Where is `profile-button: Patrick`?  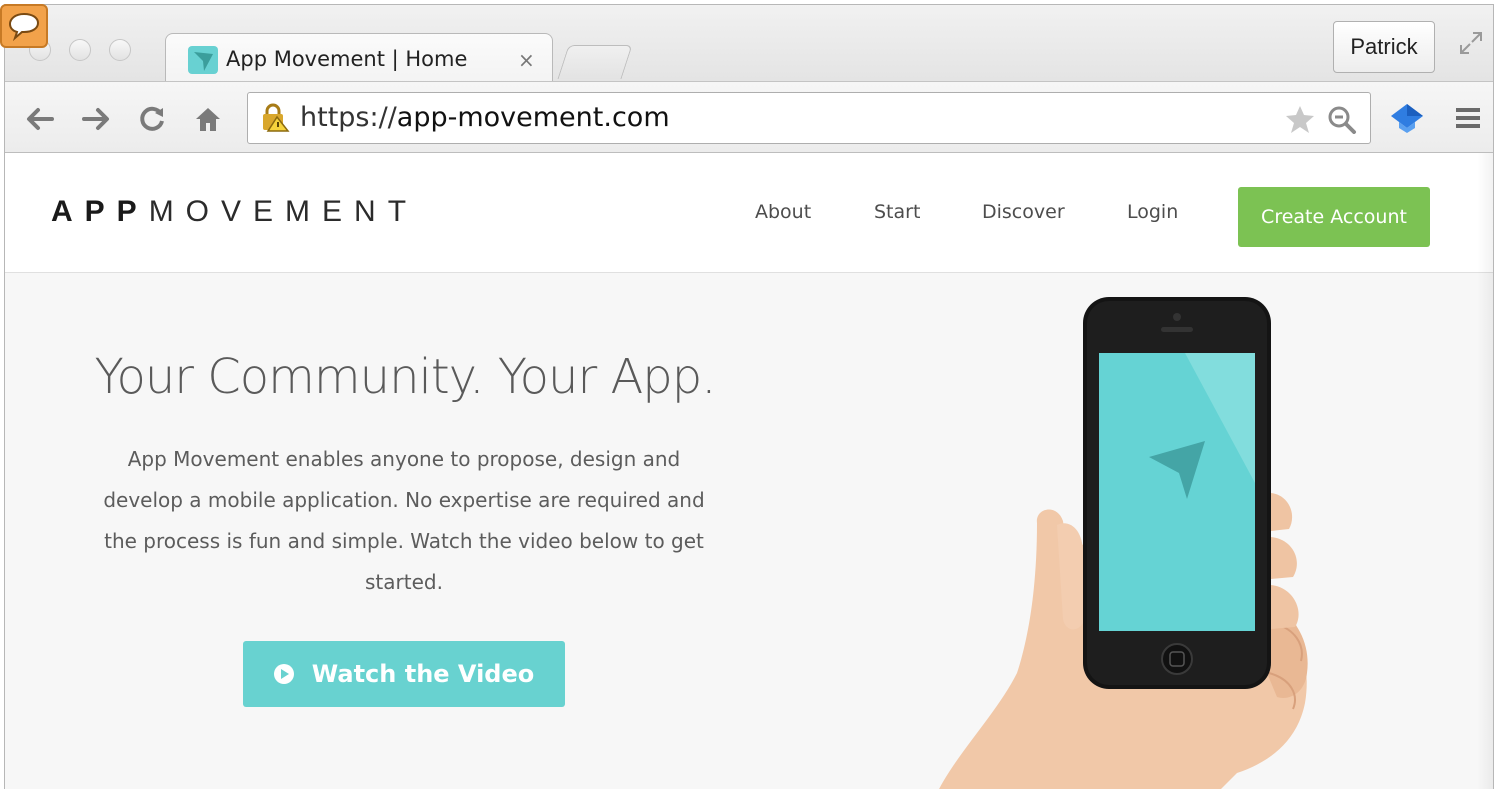
profile-button: Patrick is located at coordinates (1384, 47).